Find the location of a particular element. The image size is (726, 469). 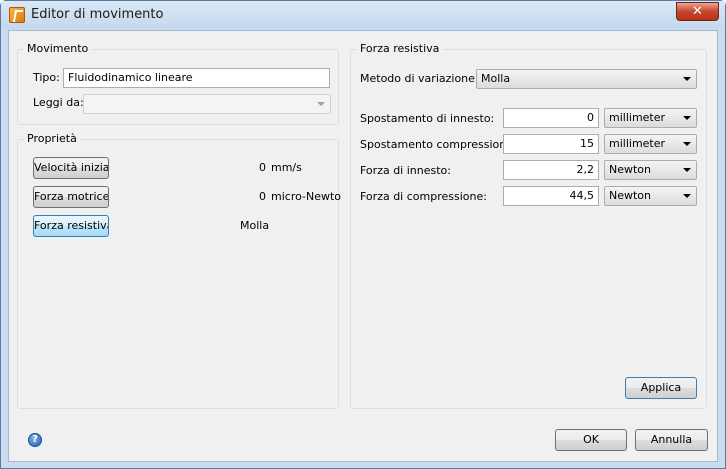

tipo-label: Tipo: is located at coordinates (46, 77).